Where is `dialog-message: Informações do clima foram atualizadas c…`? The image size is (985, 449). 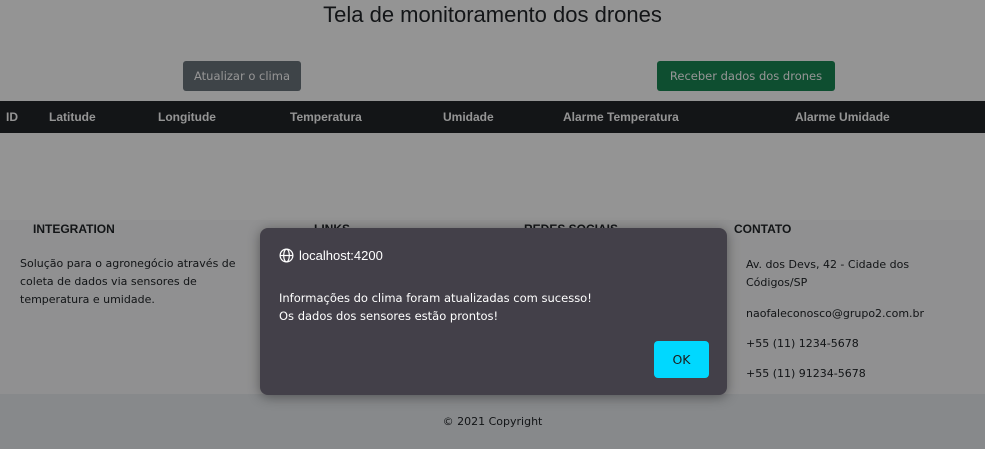 dialog-message: Informações do clima foram atualizadas c… is located at coordinates (435, 307).